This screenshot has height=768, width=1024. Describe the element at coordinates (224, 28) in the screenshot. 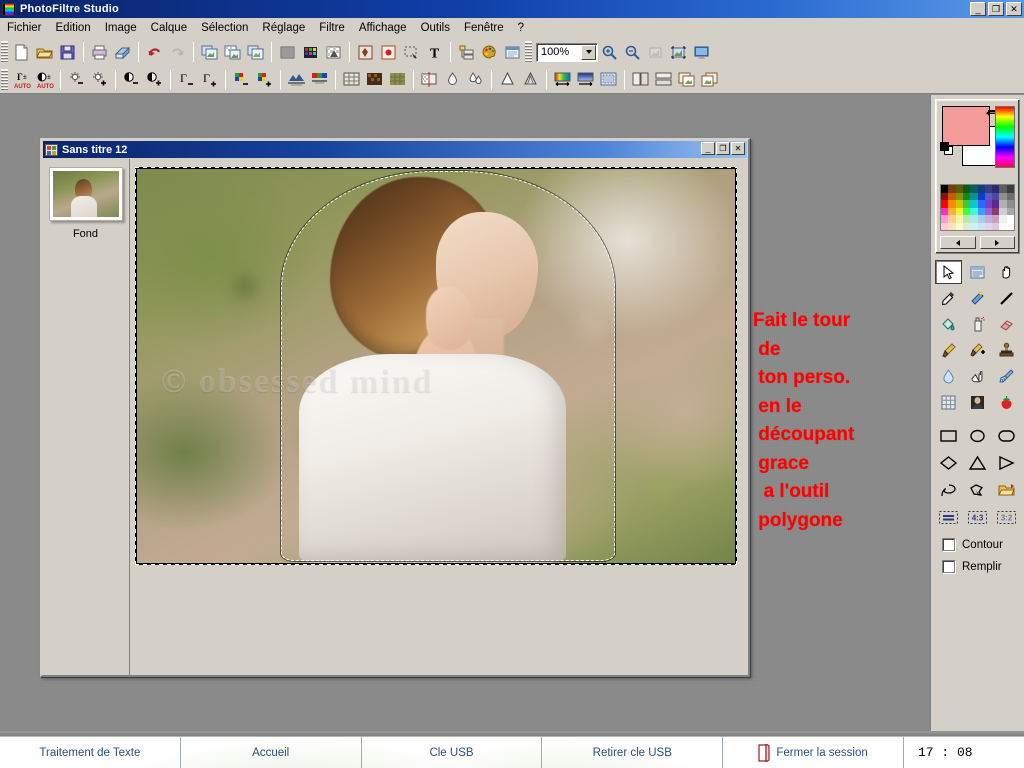

I see `menu-selection: Sélection` at that location.